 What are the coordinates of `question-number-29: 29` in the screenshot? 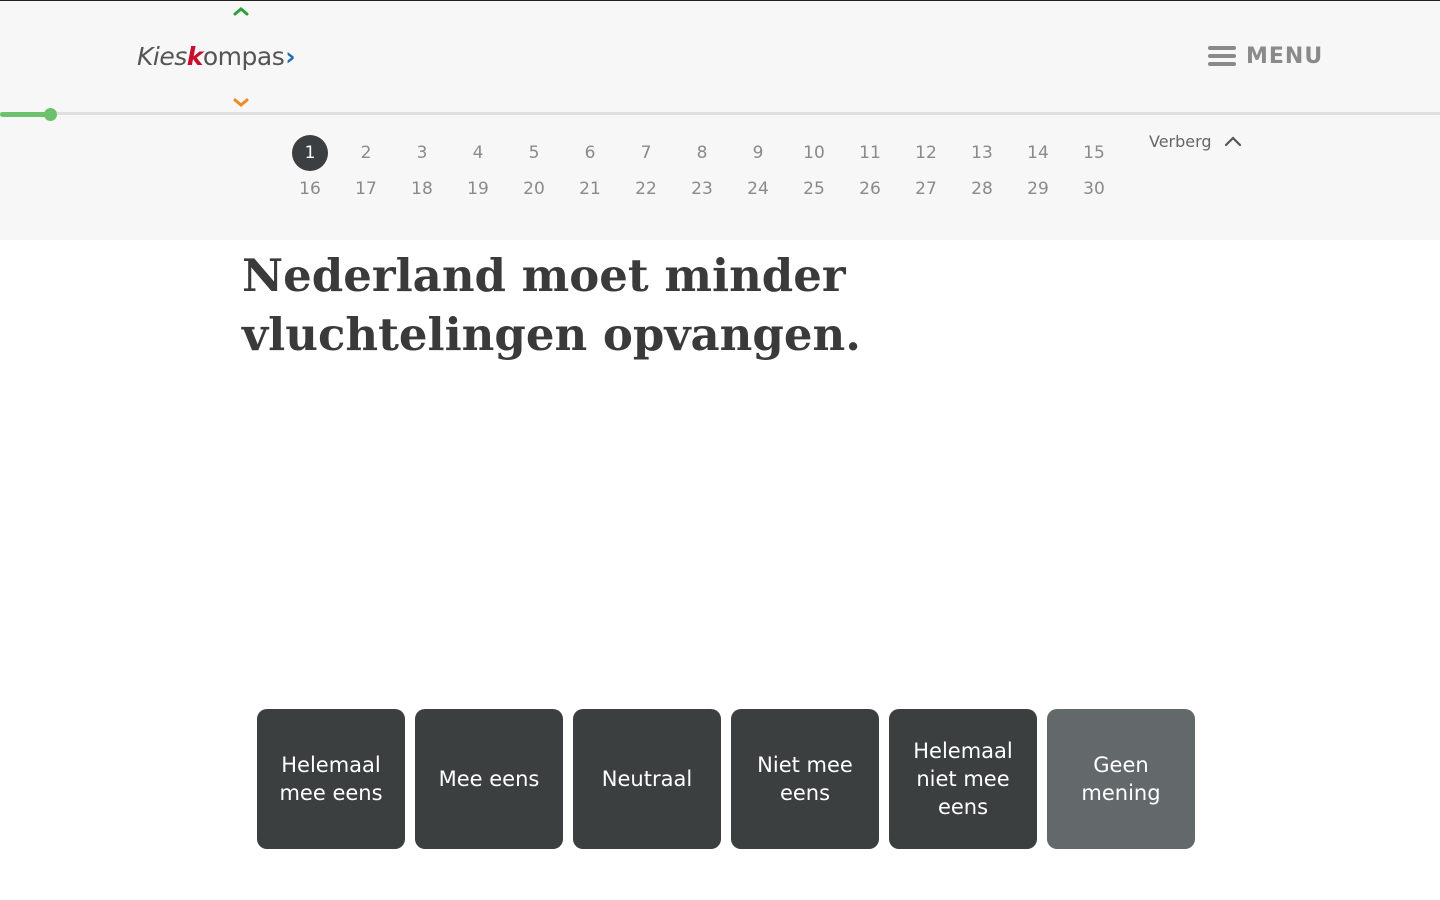 It's located at (1038, 189).